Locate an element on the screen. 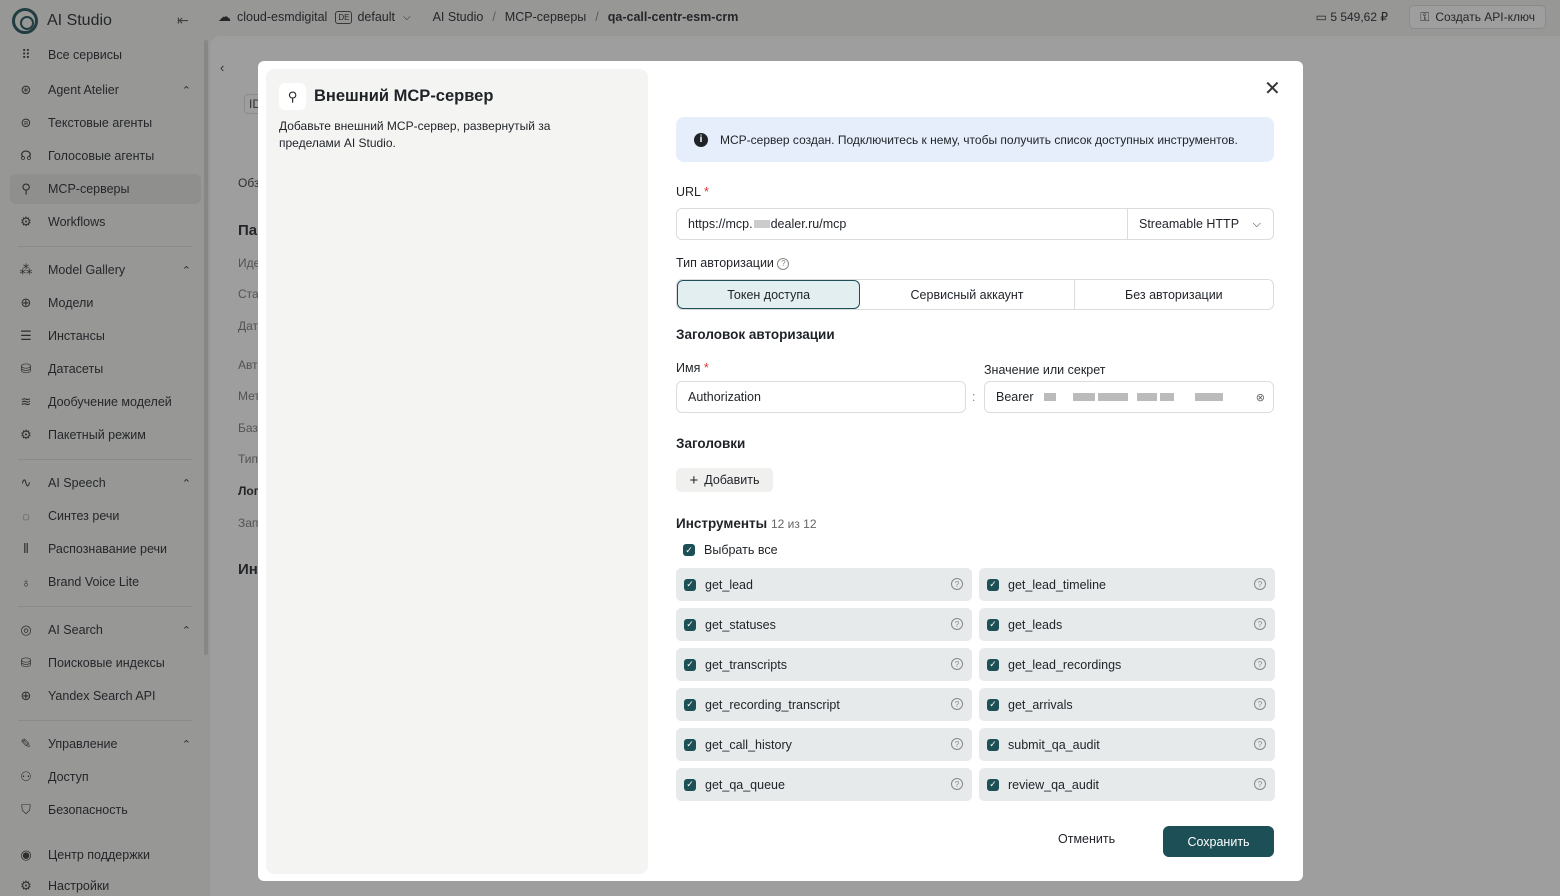 This screenshot has height=896, width=1560. tool-name: get_recording_transcript is located at coordinates (772, 704).